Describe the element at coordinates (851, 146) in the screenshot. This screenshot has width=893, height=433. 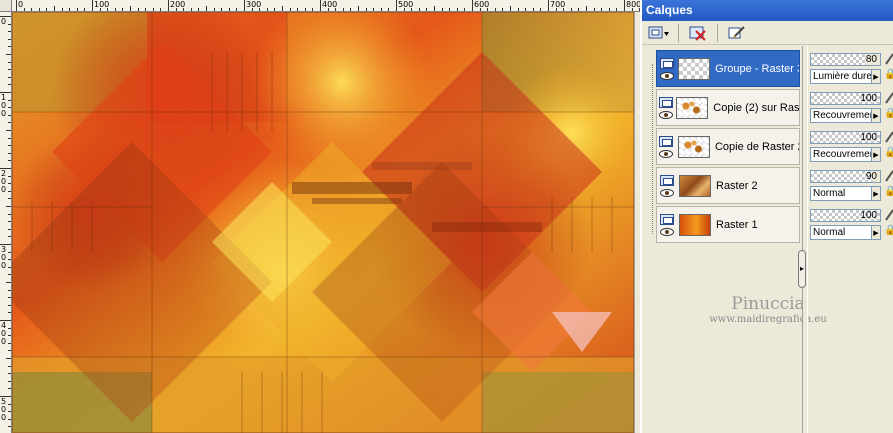
I see `layer-props-copie-de-raster-2: 100 Recouvrement ▶ 🔒` at that location.